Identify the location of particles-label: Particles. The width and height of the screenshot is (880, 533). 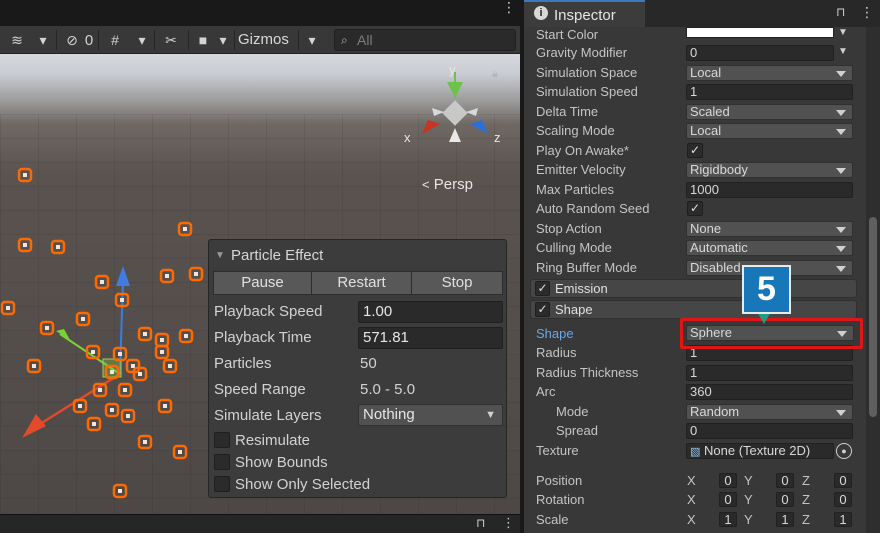
(243, 363).